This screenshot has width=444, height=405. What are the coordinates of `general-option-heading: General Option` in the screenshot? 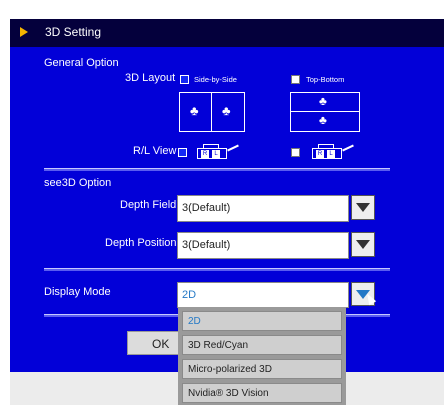 It's located at (81, 63).